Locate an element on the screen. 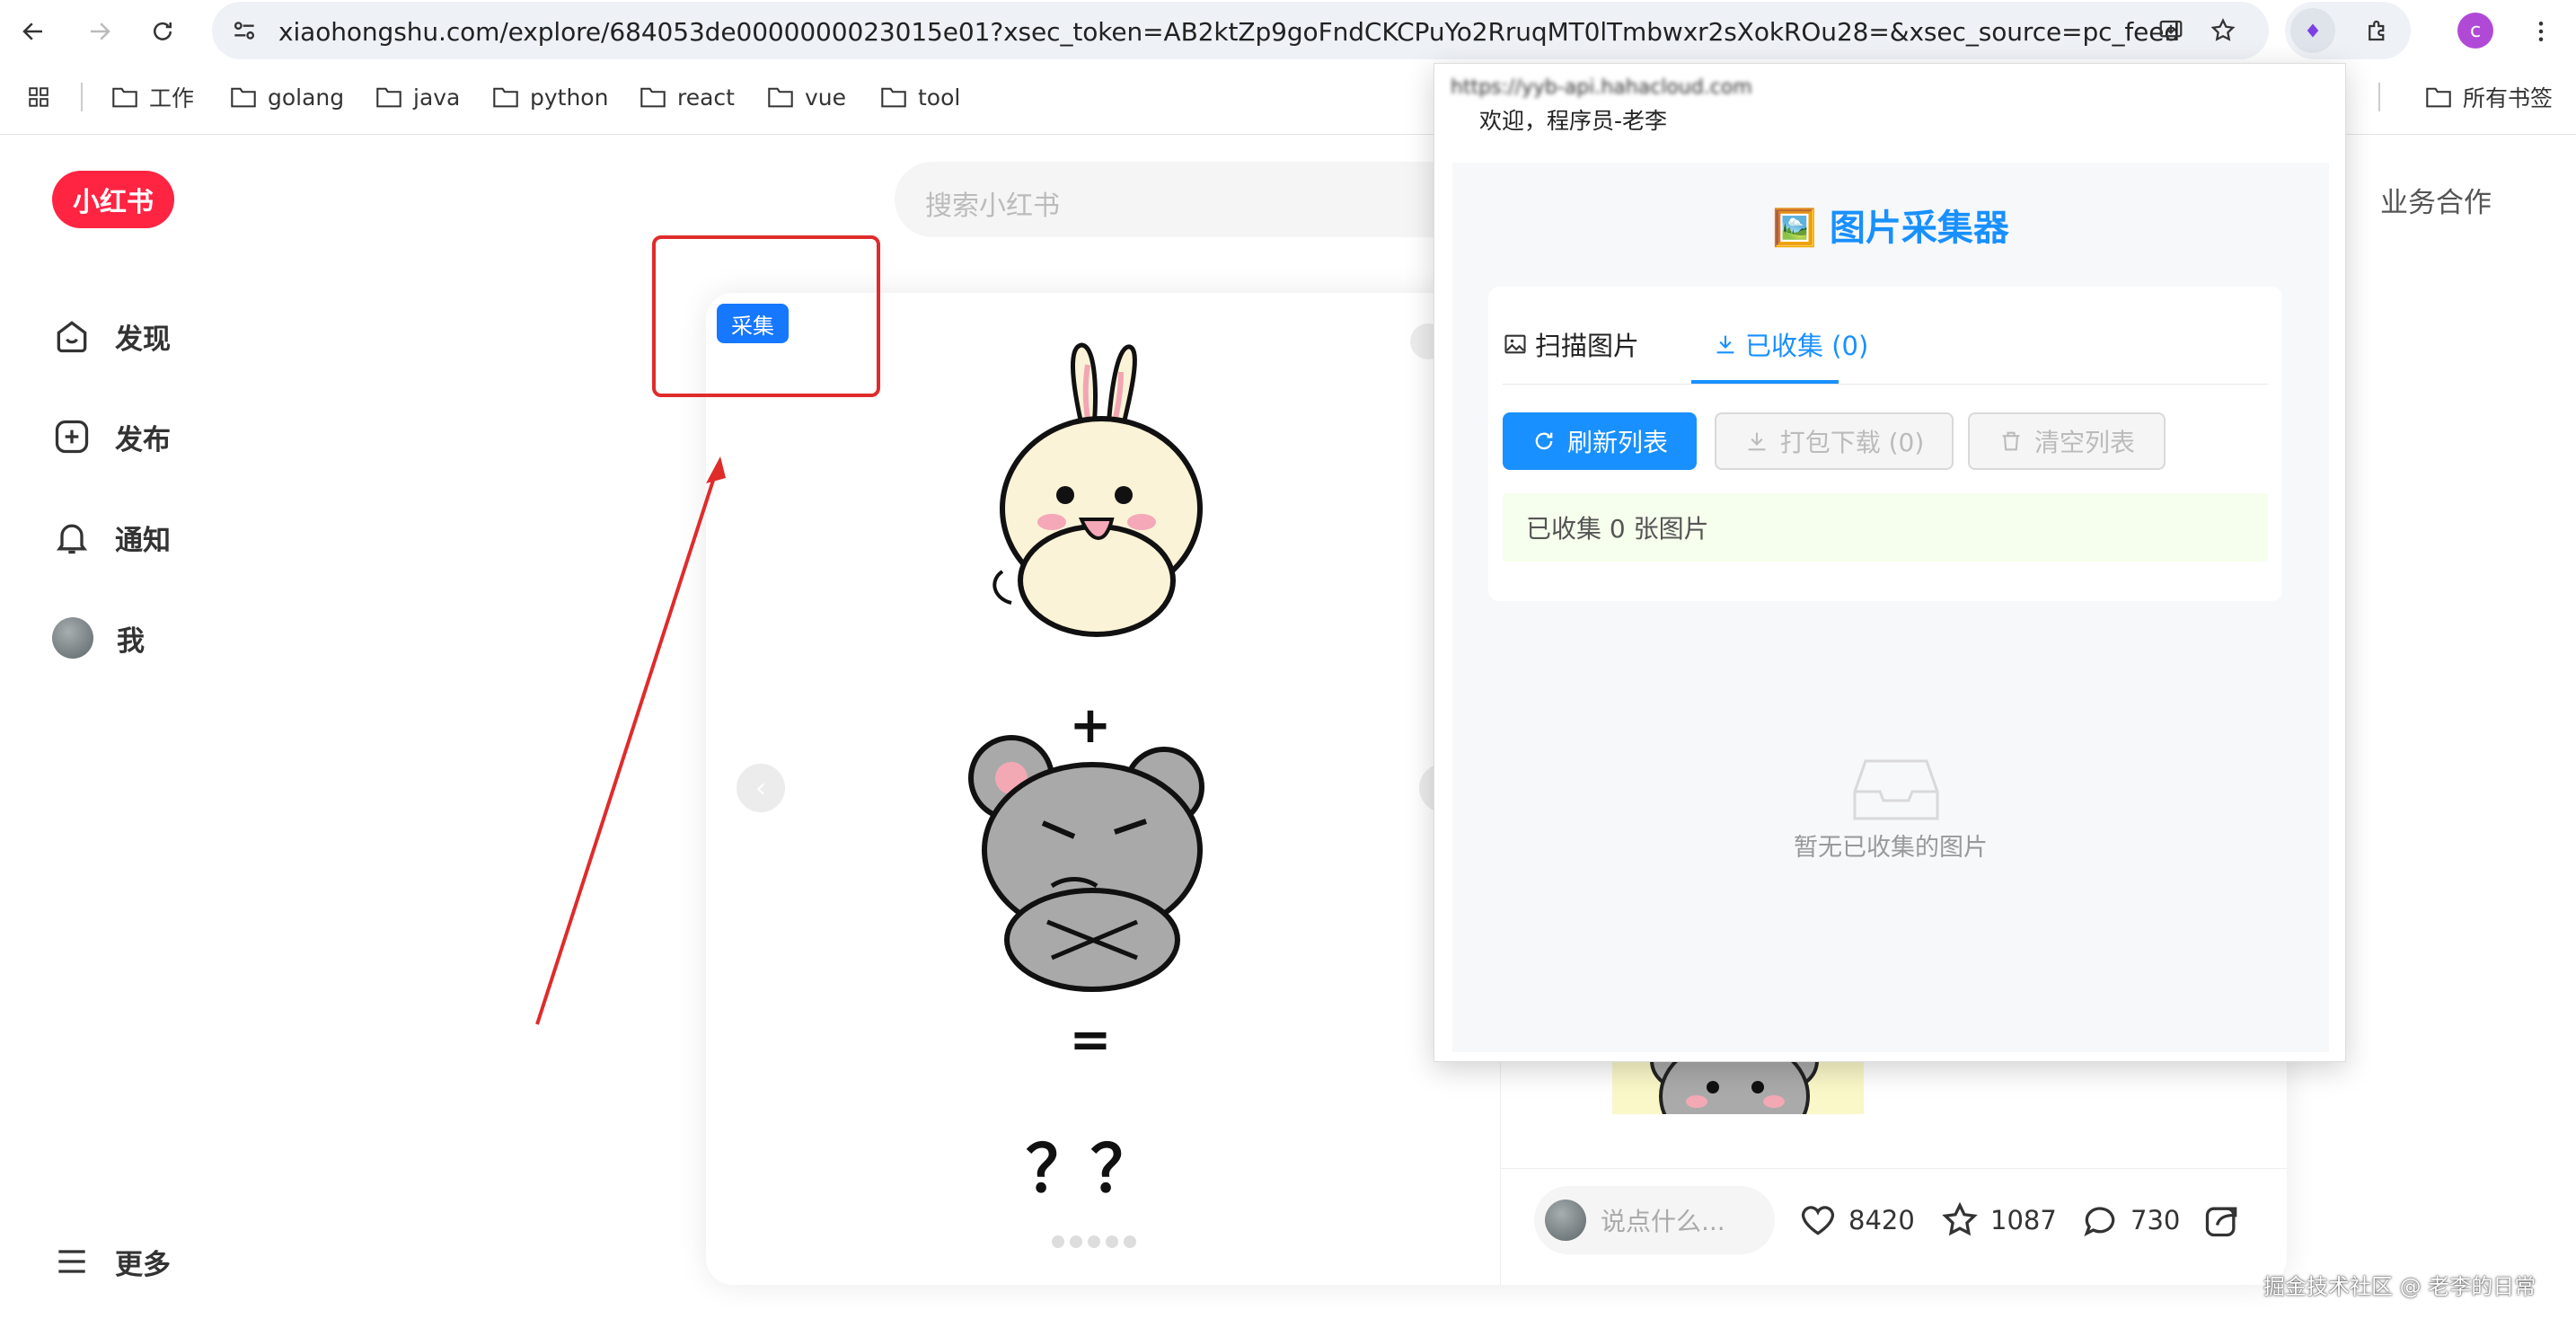  site-settings-icon is located at coordinates (244, 31).